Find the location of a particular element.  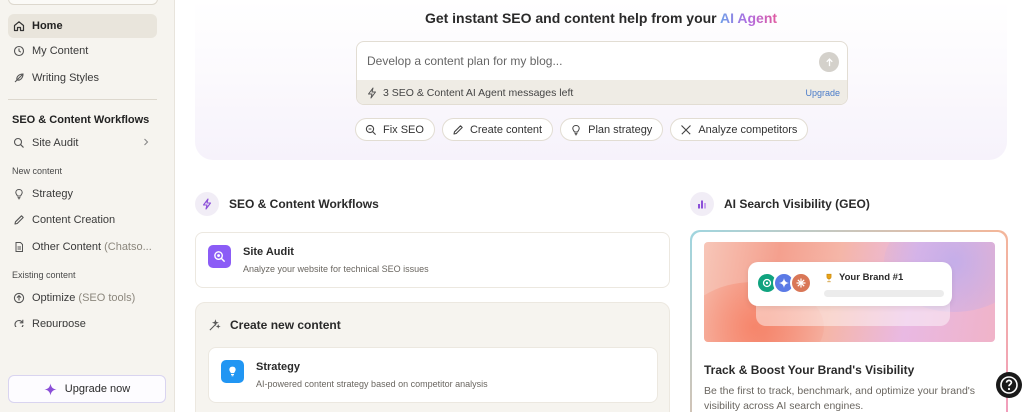

sidebar-item-repurpose: Repurpose is located at coordinates (82, 320).